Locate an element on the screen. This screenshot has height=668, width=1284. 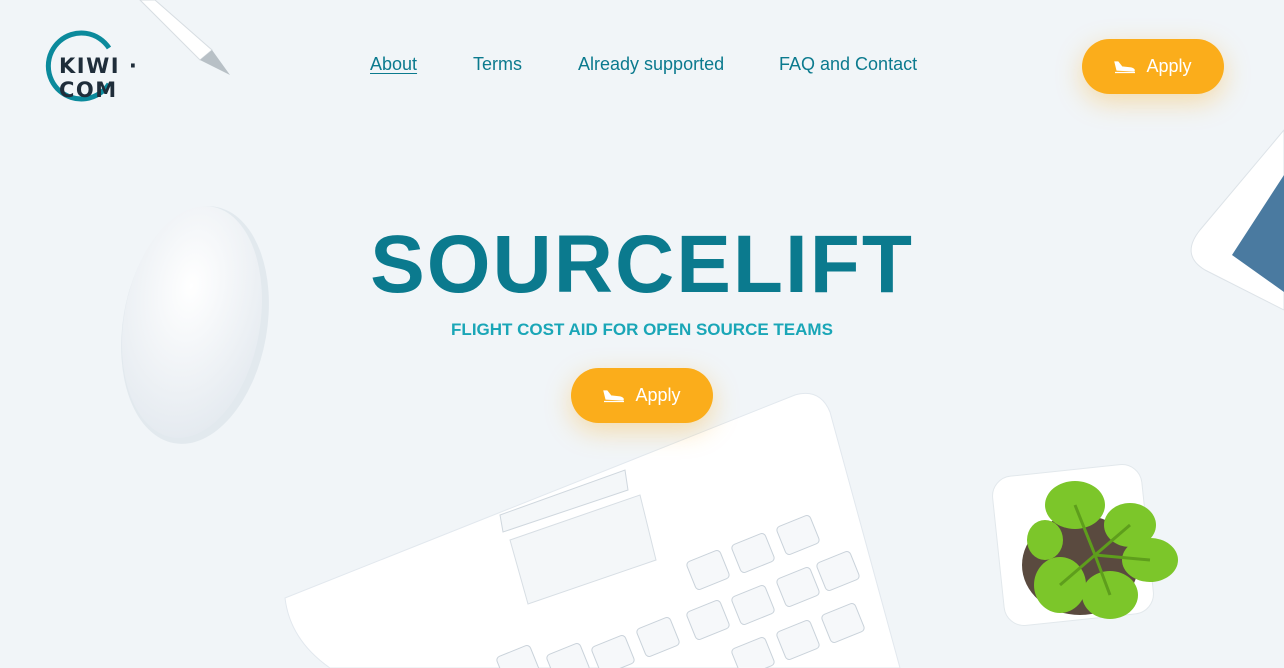
hero-title: SOURCELIFT is located at coordinates (642, 264).